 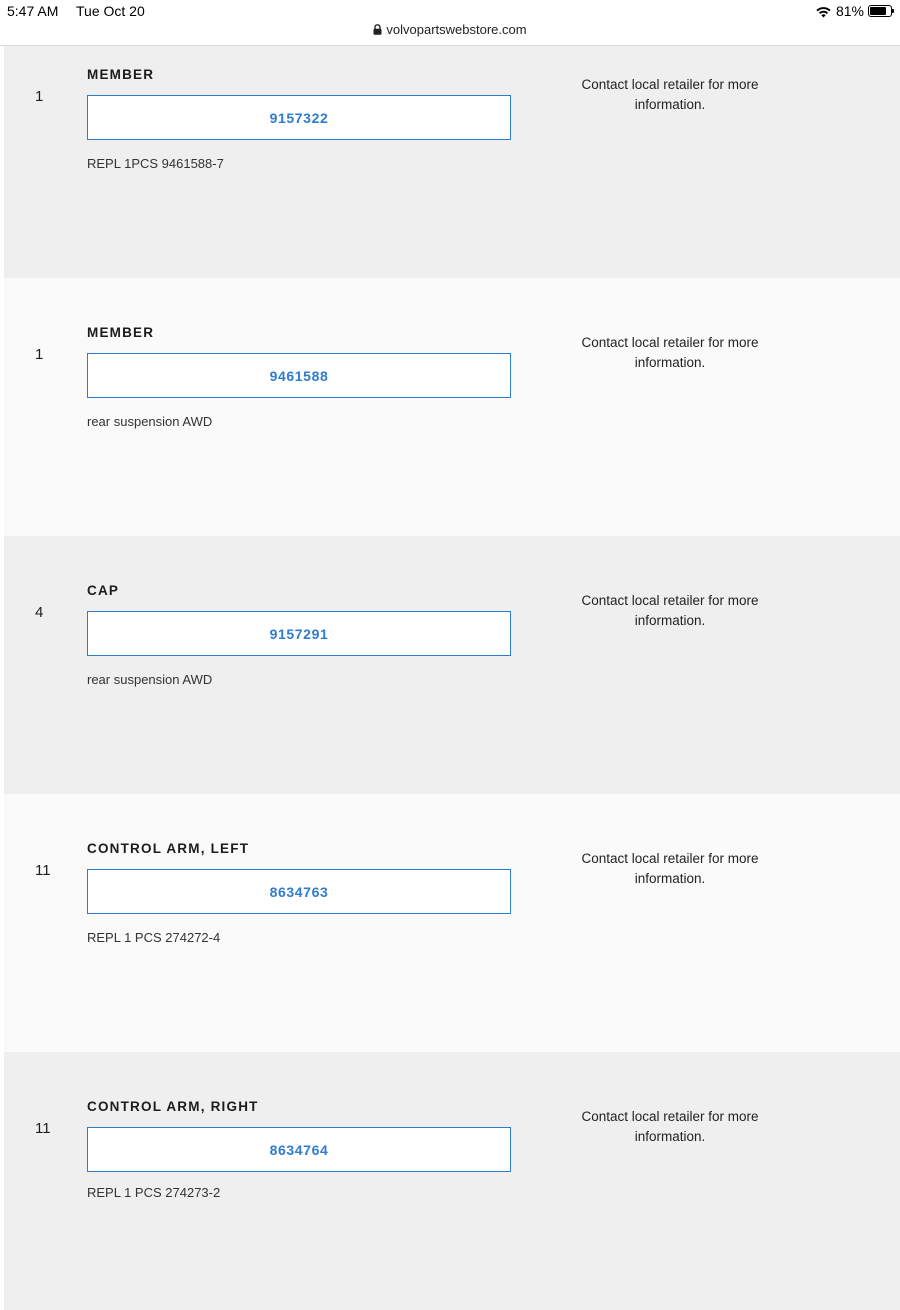 I want to click on status-time: 5:47 AM, so click(x=33, y=11).